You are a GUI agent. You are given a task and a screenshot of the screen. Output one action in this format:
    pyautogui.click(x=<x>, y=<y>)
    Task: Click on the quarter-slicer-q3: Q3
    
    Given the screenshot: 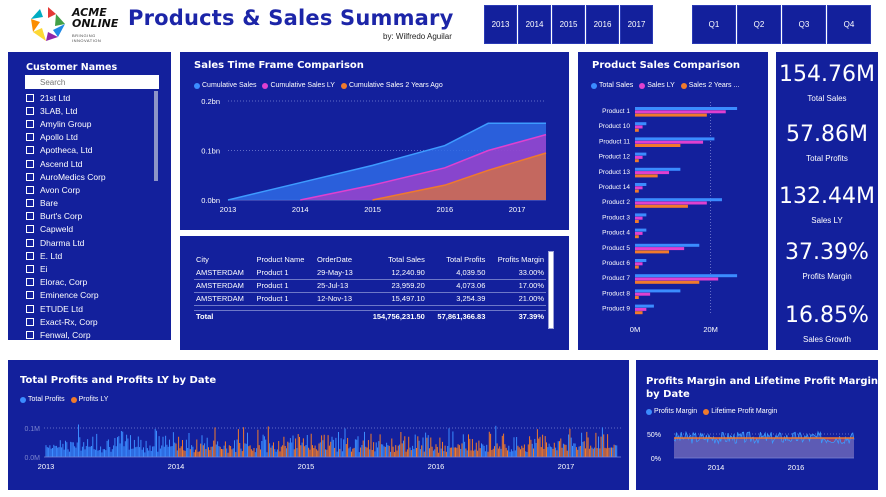 What is the action you would take?
    pyautogui.click(x=804, y=24)
    